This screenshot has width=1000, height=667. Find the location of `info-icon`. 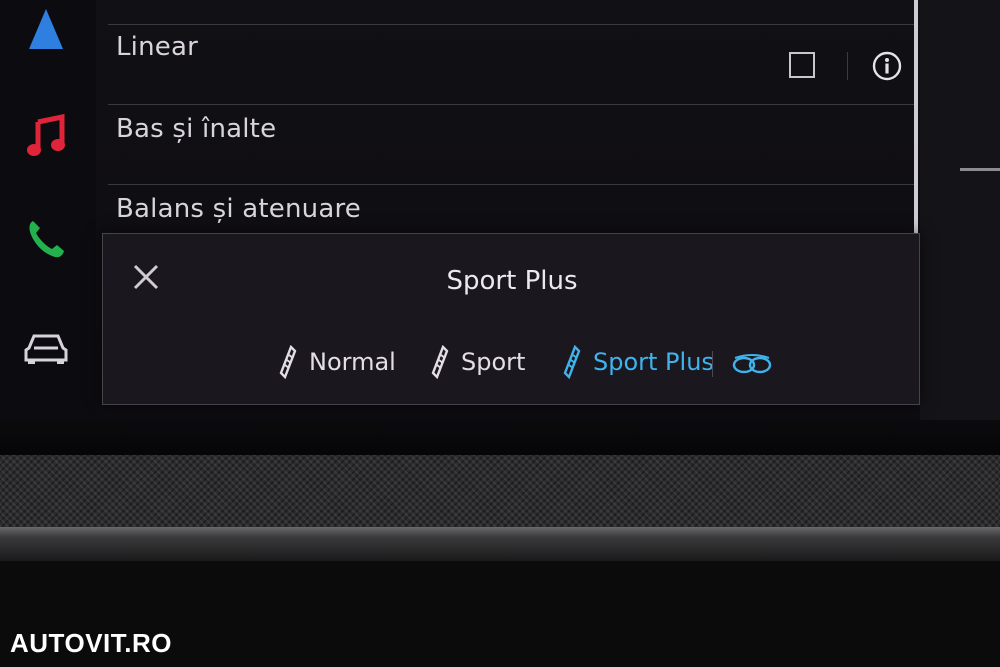

info-icon is located at coordinates (887, 66).